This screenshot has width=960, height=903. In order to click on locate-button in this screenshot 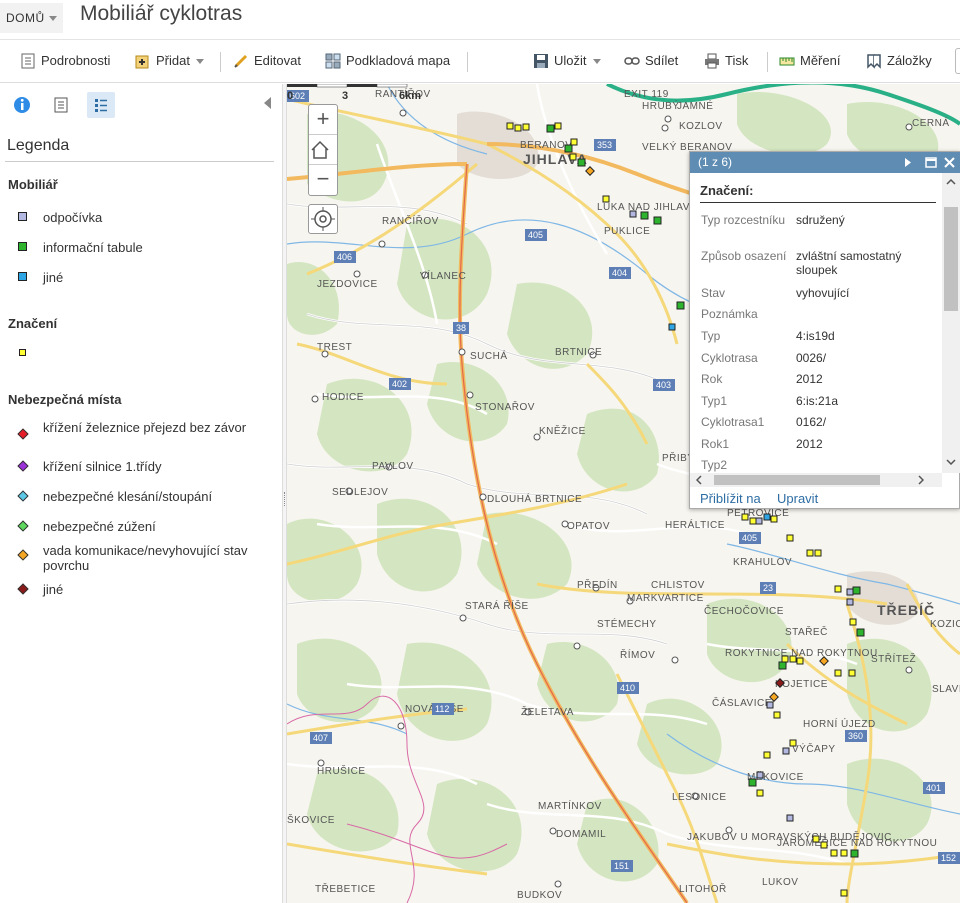, I will do `click(323, 219)`.